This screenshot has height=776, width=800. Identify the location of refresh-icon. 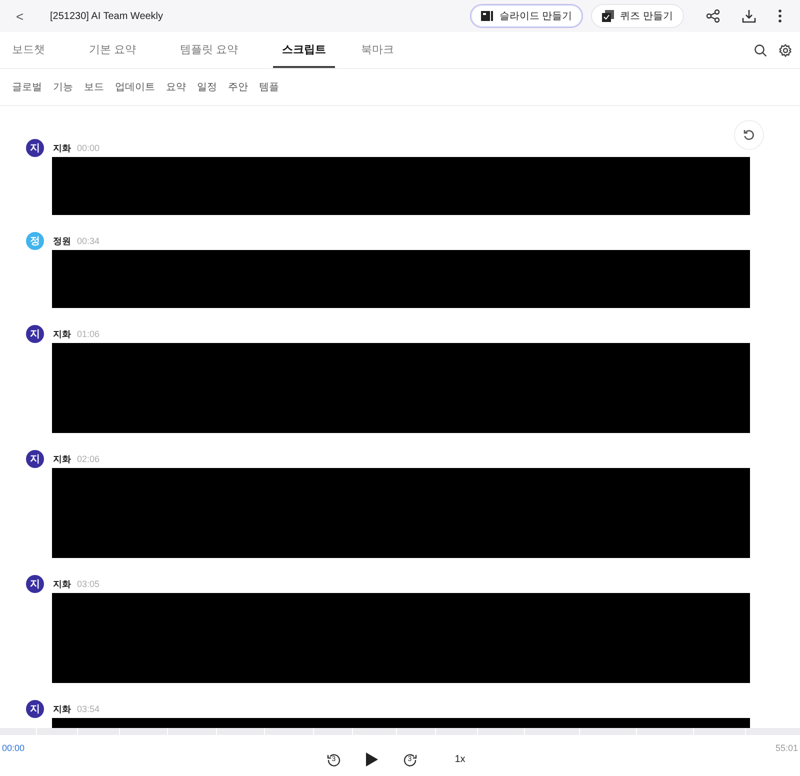
(749, 135).